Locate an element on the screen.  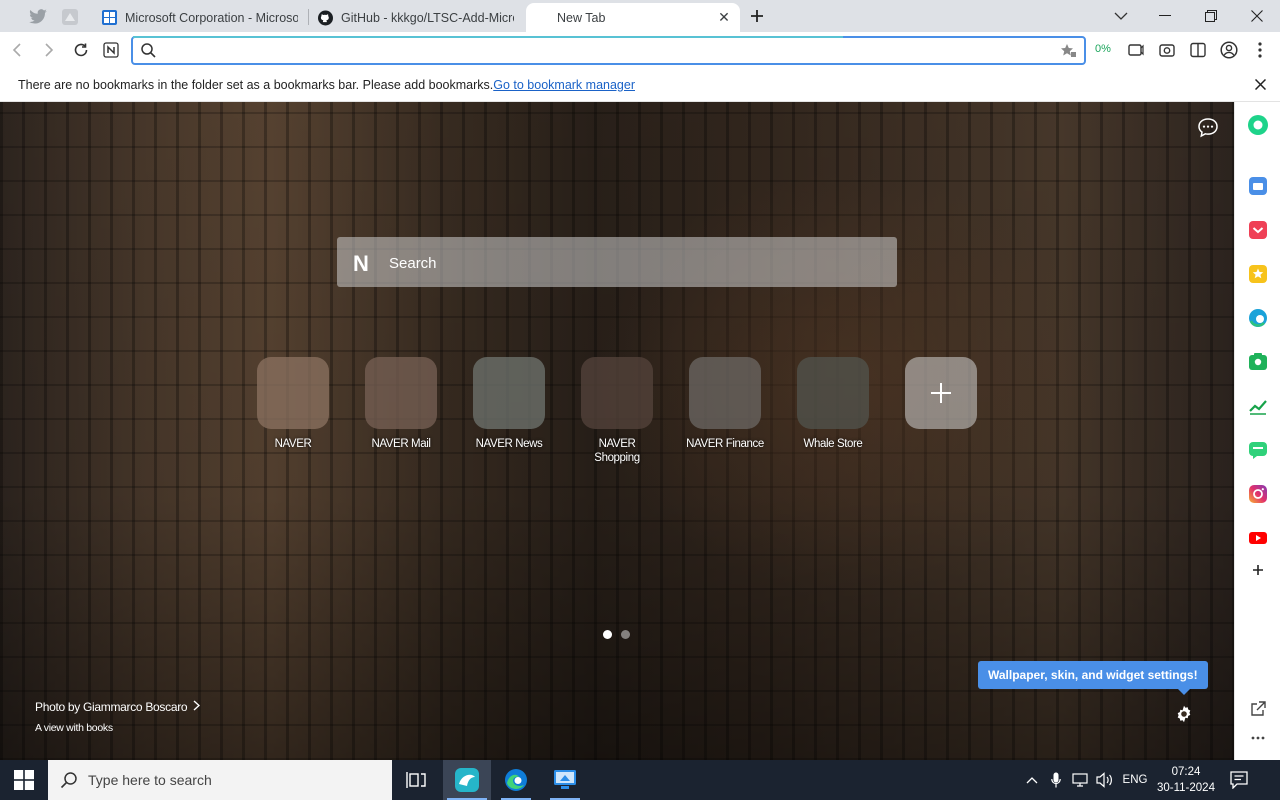
toolbar: 0% is located at coordinates (640, 50).